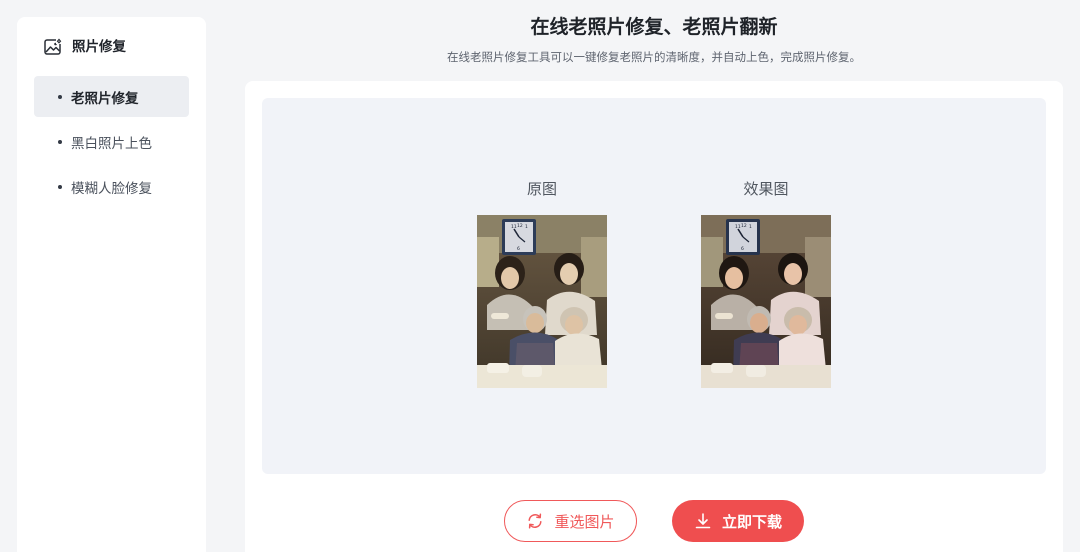 The height and width of the screenshot is (552, 1080). What do you see at coordinates (105, 98) in the screenshot?
I see `sidebar-item-label: 老照片修复` at bounding box center [105, 98].